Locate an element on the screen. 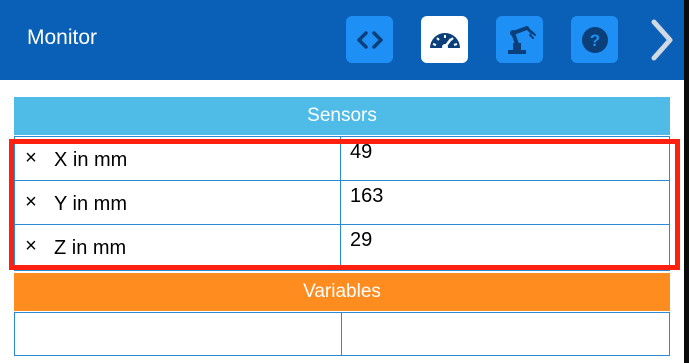 Image resolution: width=689 pixels, height=363 pixels. code-icon is located at coordinates (369, 39).